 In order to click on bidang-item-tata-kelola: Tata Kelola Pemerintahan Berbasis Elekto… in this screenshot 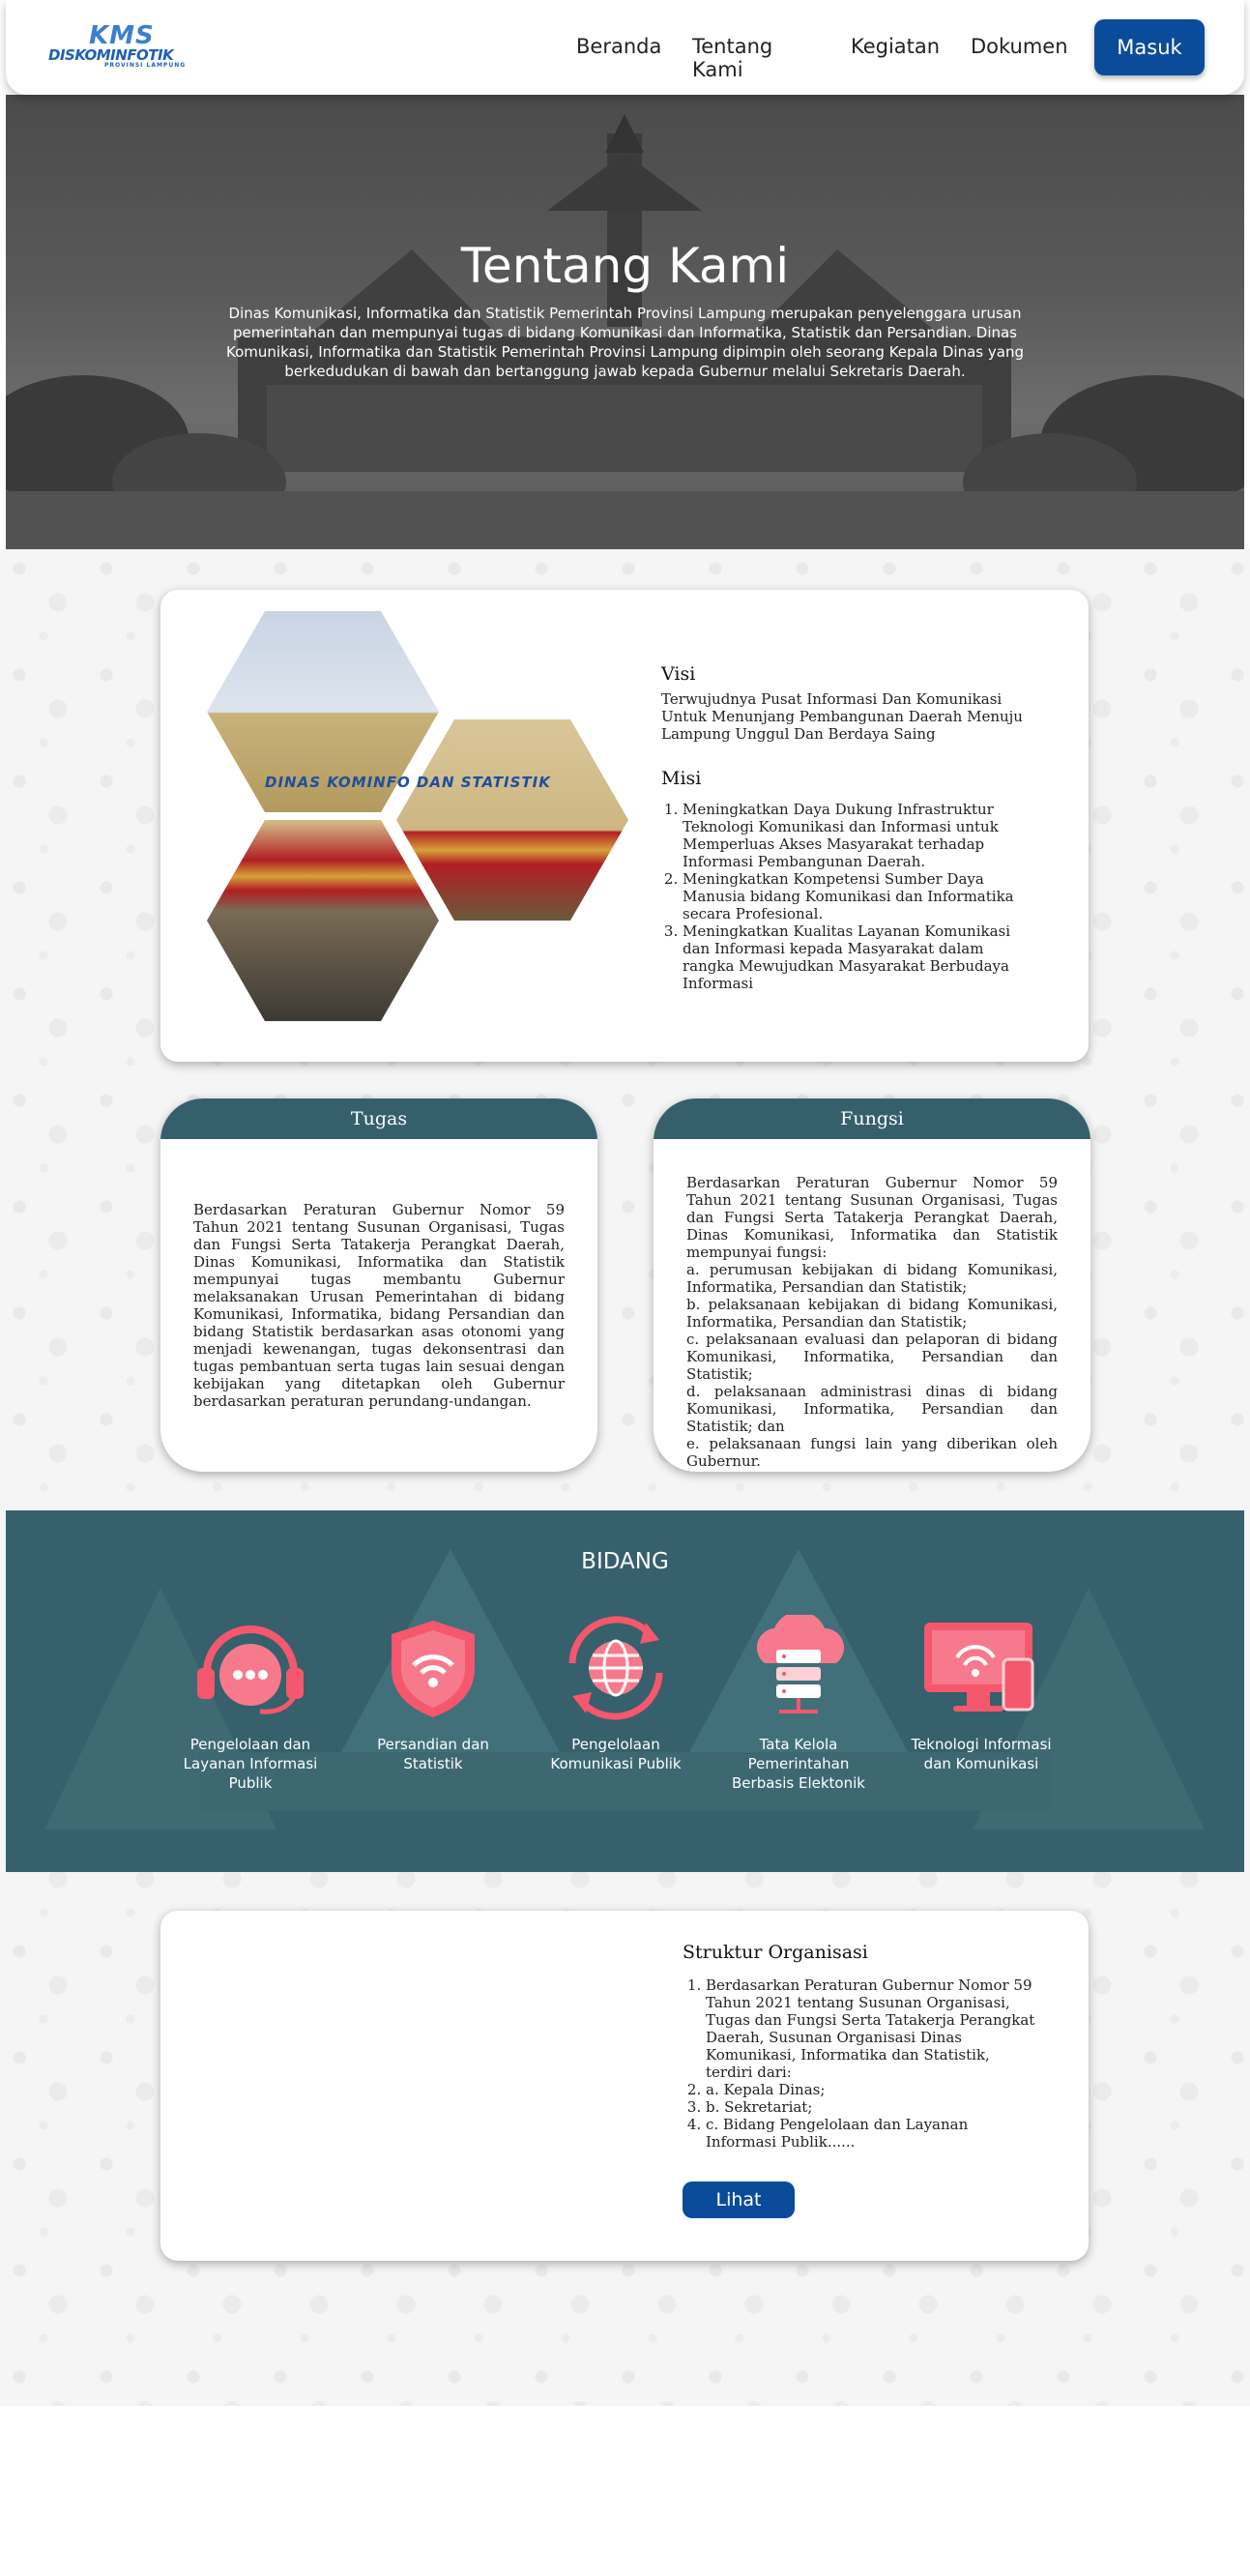, I will do `click(798, 1704)`.